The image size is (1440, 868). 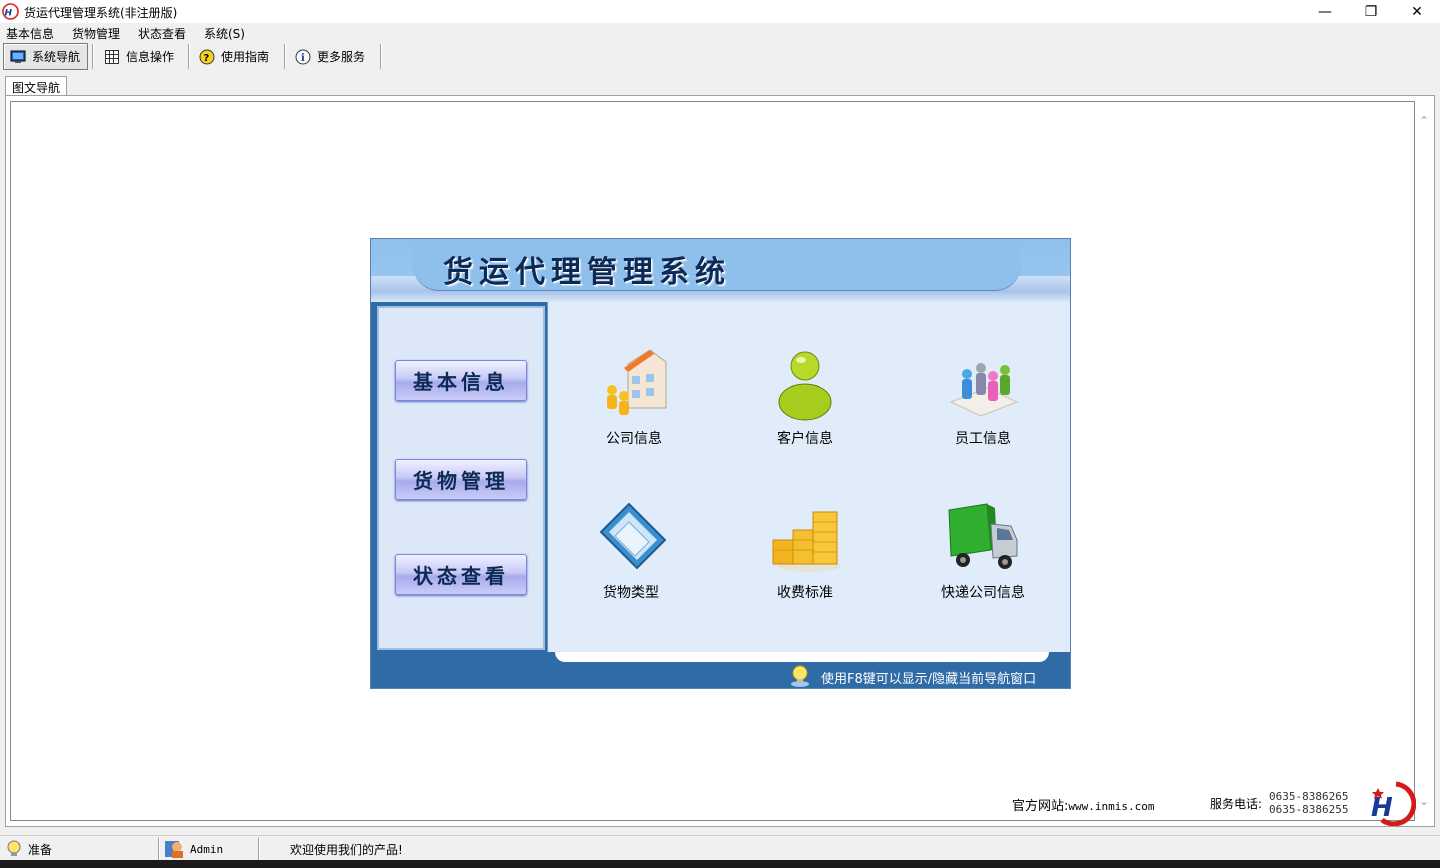 I want to click on nav-cargo-management-button: 货物管理, so click(x=461, y=479).